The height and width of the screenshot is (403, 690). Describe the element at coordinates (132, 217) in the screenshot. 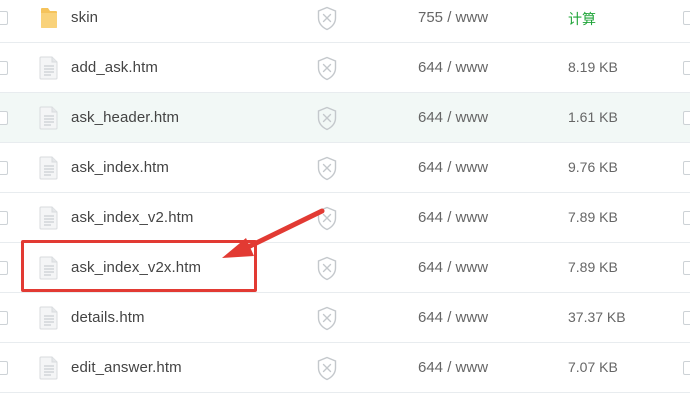

I see `file-name: ask_index_v2.htm` at that location.